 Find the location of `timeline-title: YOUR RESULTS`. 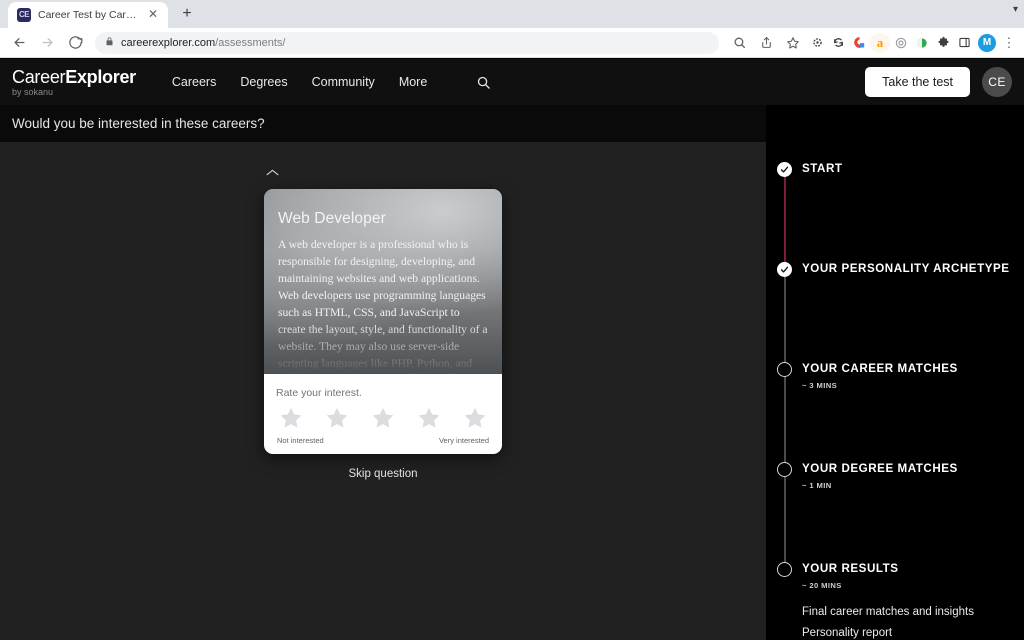

timeline-title: YOUR RESULTS is located at coordinates (850, 568).